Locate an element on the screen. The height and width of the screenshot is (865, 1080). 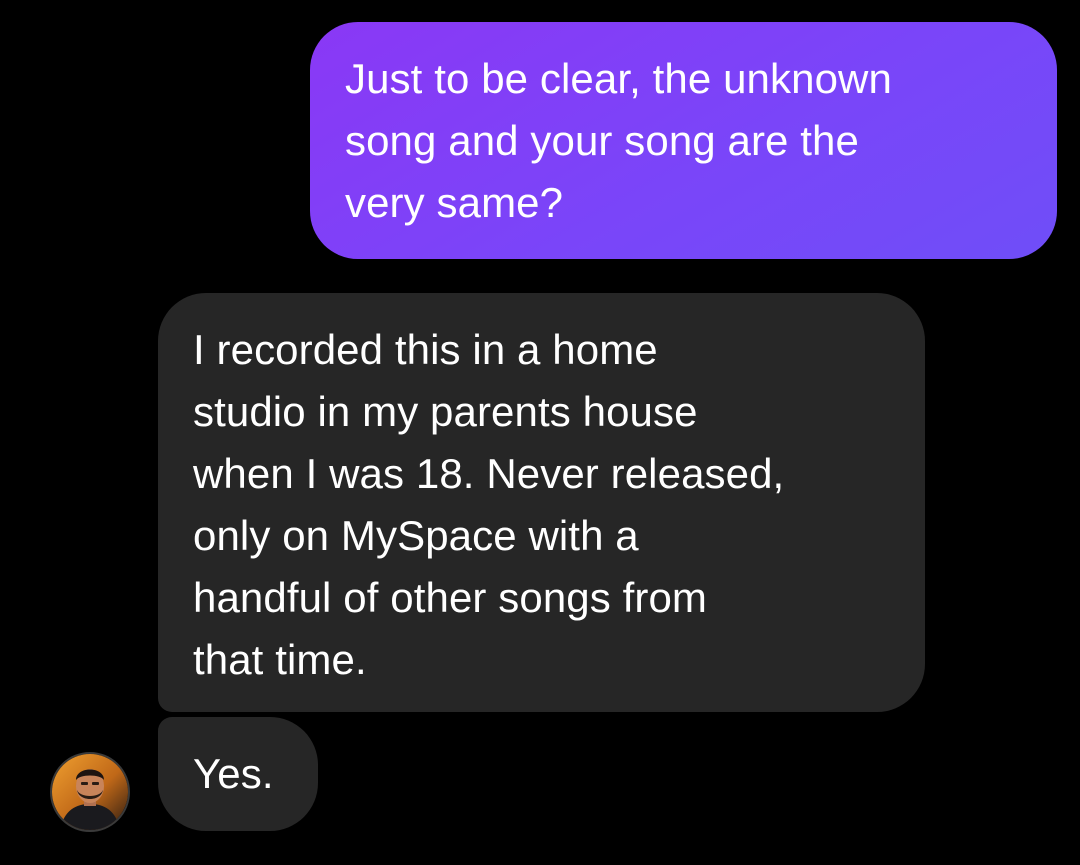
received-message-bubble: Yes. is located at coordinates (238, 774).